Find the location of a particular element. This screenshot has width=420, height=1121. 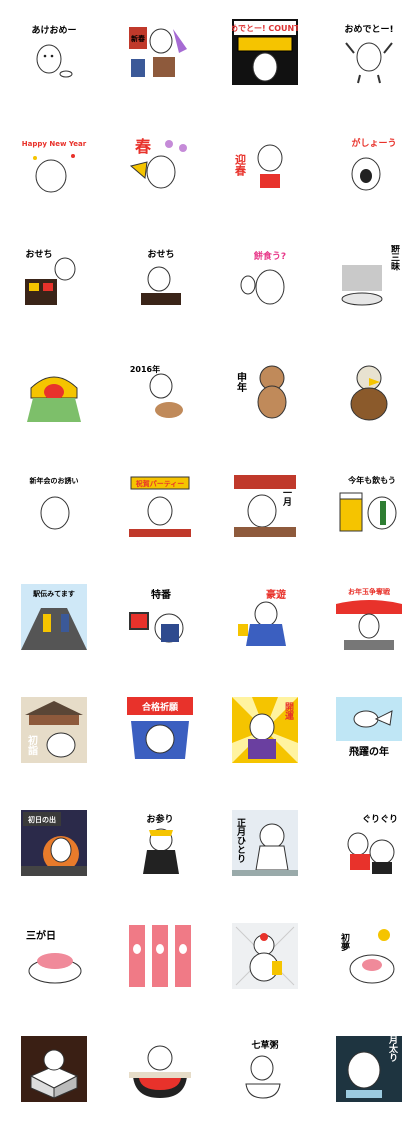

sticker-caption: 一月 is located at coordinates (287, 497).